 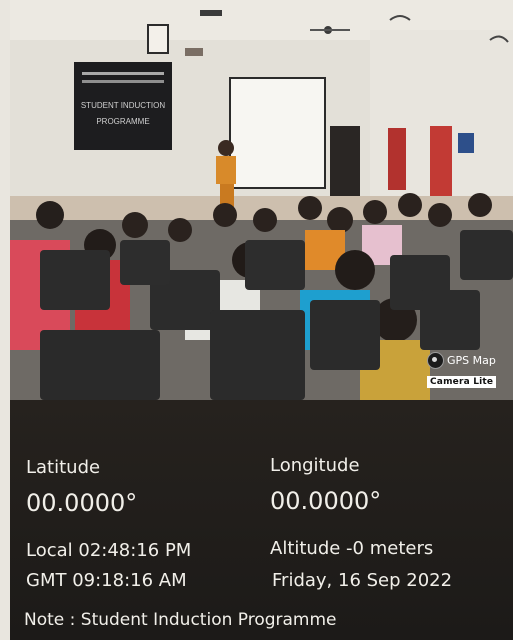 I want to click on local-time: Local 02:48:16 PM, so click(x=109, y=550).